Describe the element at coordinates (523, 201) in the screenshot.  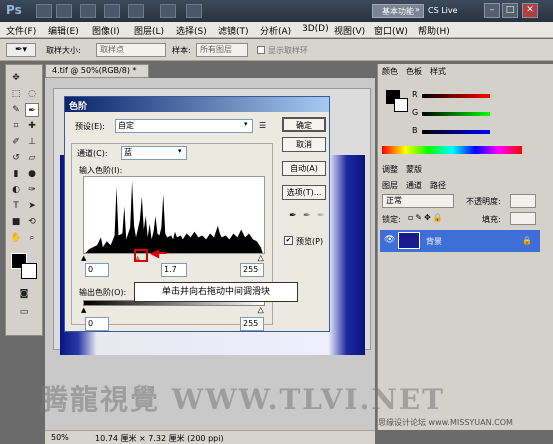
I see `opacity-field` at that location.